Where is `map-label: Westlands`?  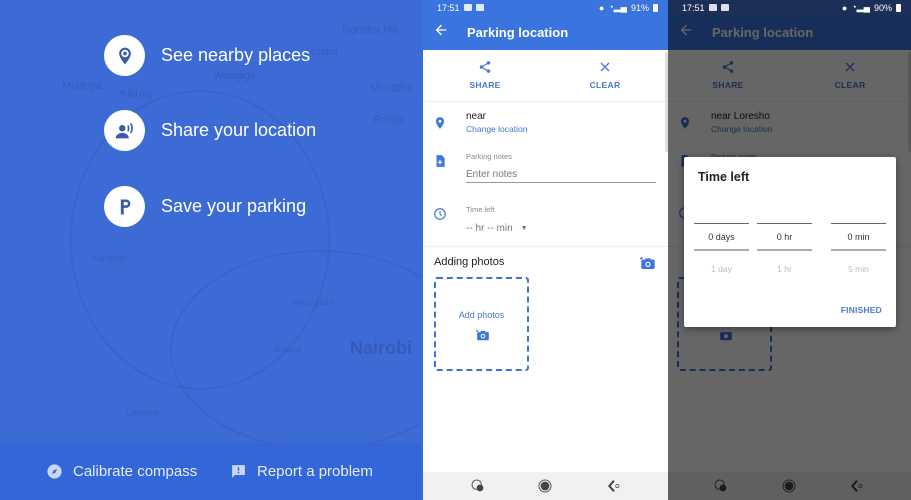
map-label: Westlands is located at coordinates (313, 302).